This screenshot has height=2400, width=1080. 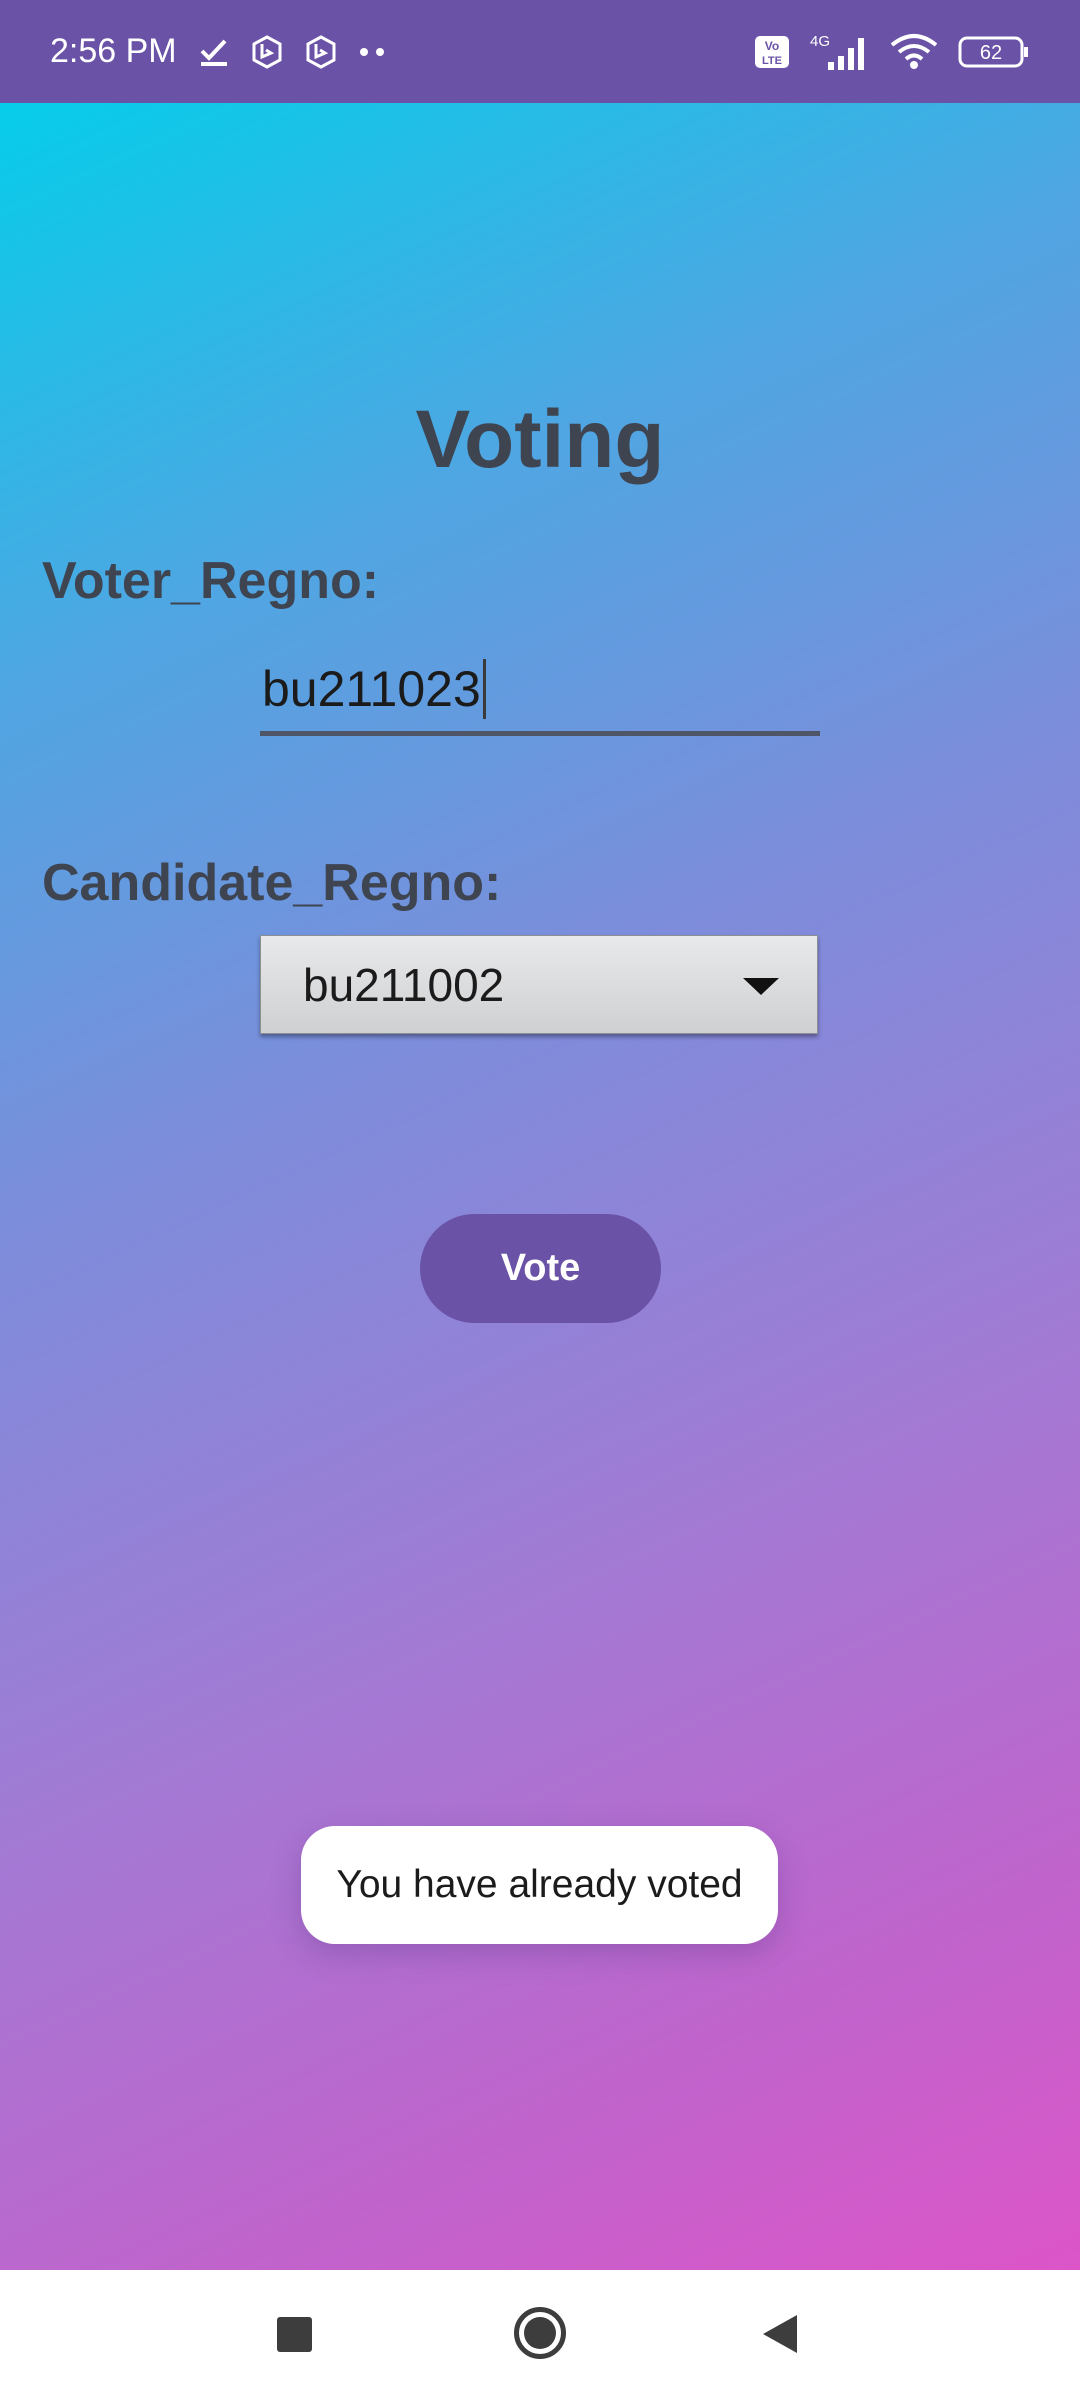 What do you see at coordinates (214, 52) in the screenshot?
I see `check-download-icon` at bounding box center [214, 52].